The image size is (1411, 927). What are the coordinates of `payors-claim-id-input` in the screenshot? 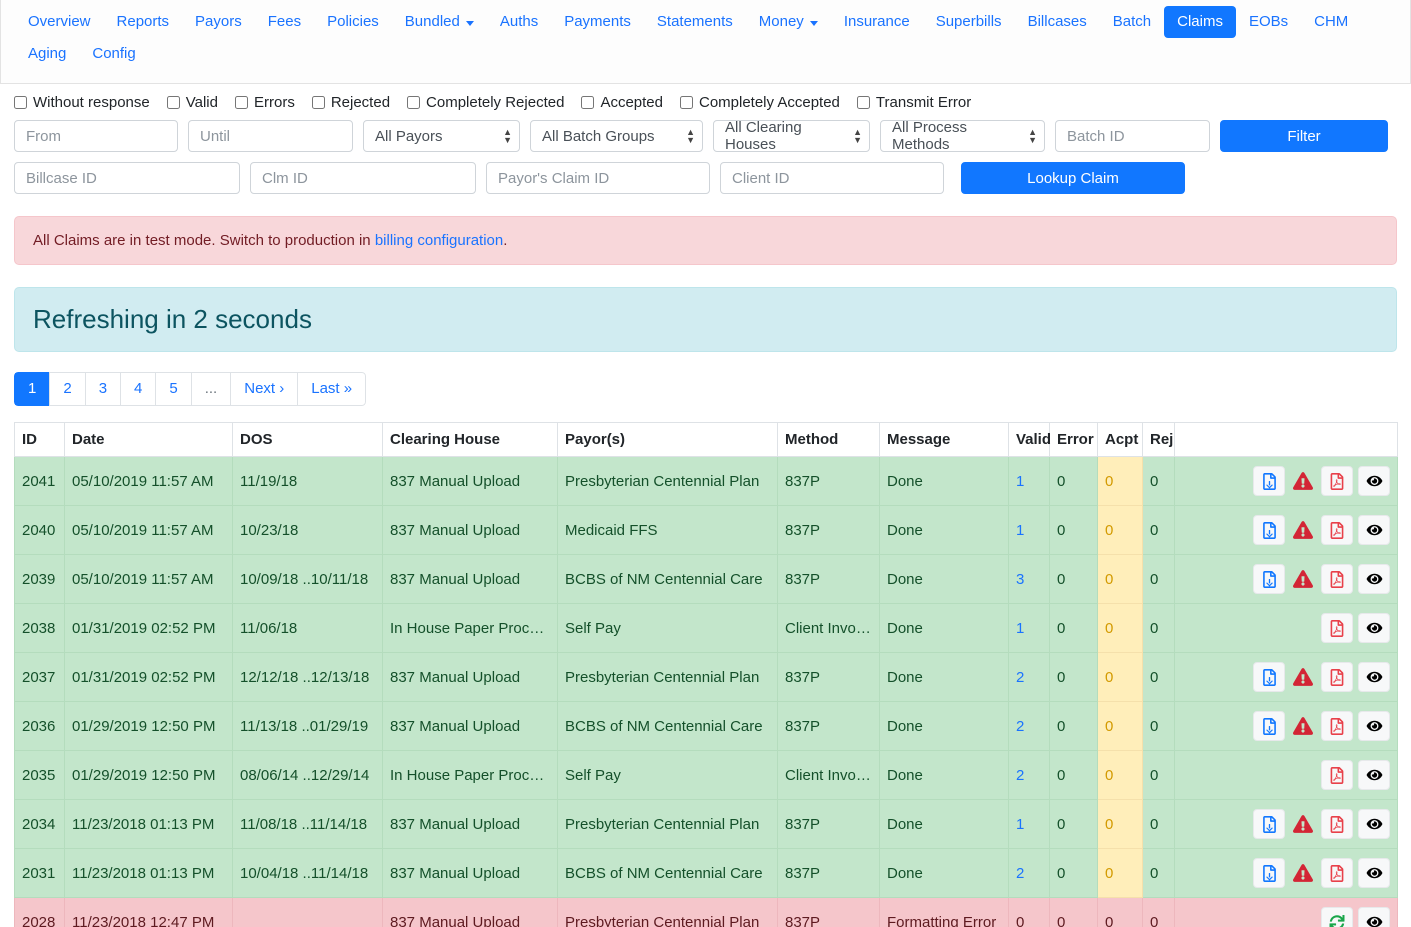 It's located at (598, 178).